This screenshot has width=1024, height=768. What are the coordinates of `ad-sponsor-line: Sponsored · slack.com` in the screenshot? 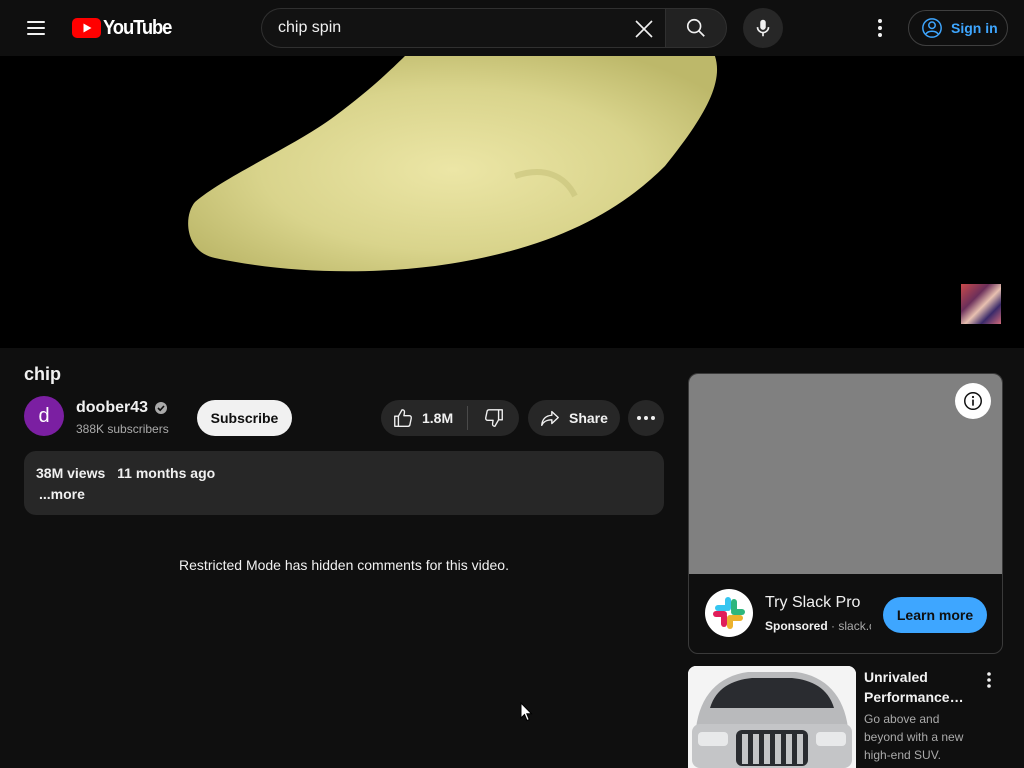 It's located at (818, 626).